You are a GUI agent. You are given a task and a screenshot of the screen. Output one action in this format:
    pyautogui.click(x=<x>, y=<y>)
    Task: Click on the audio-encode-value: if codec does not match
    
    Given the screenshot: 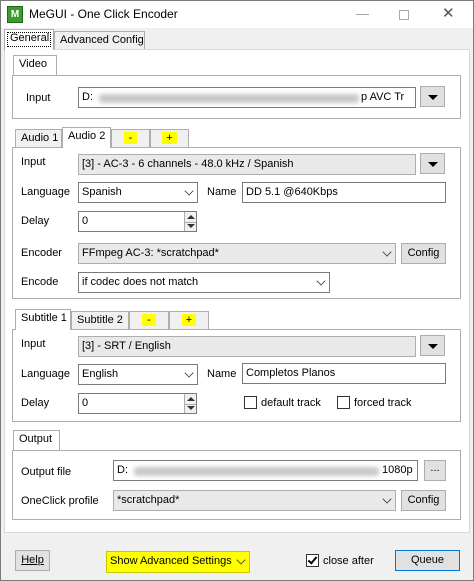 What is the action you would take?
    pyautogui.click(x=140, y=282)
    